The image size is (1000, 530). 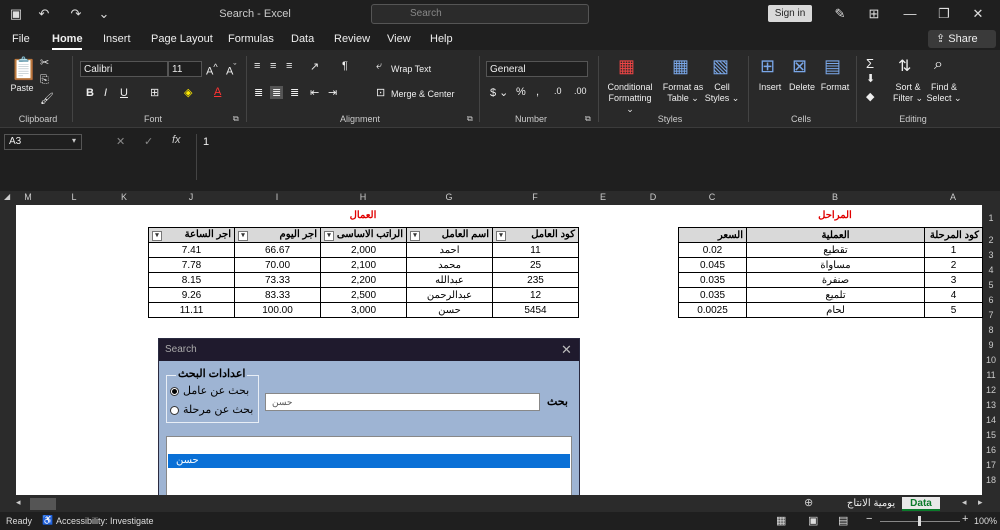 I want to click on table-cell: 2,000, so click(x=363, y=250).